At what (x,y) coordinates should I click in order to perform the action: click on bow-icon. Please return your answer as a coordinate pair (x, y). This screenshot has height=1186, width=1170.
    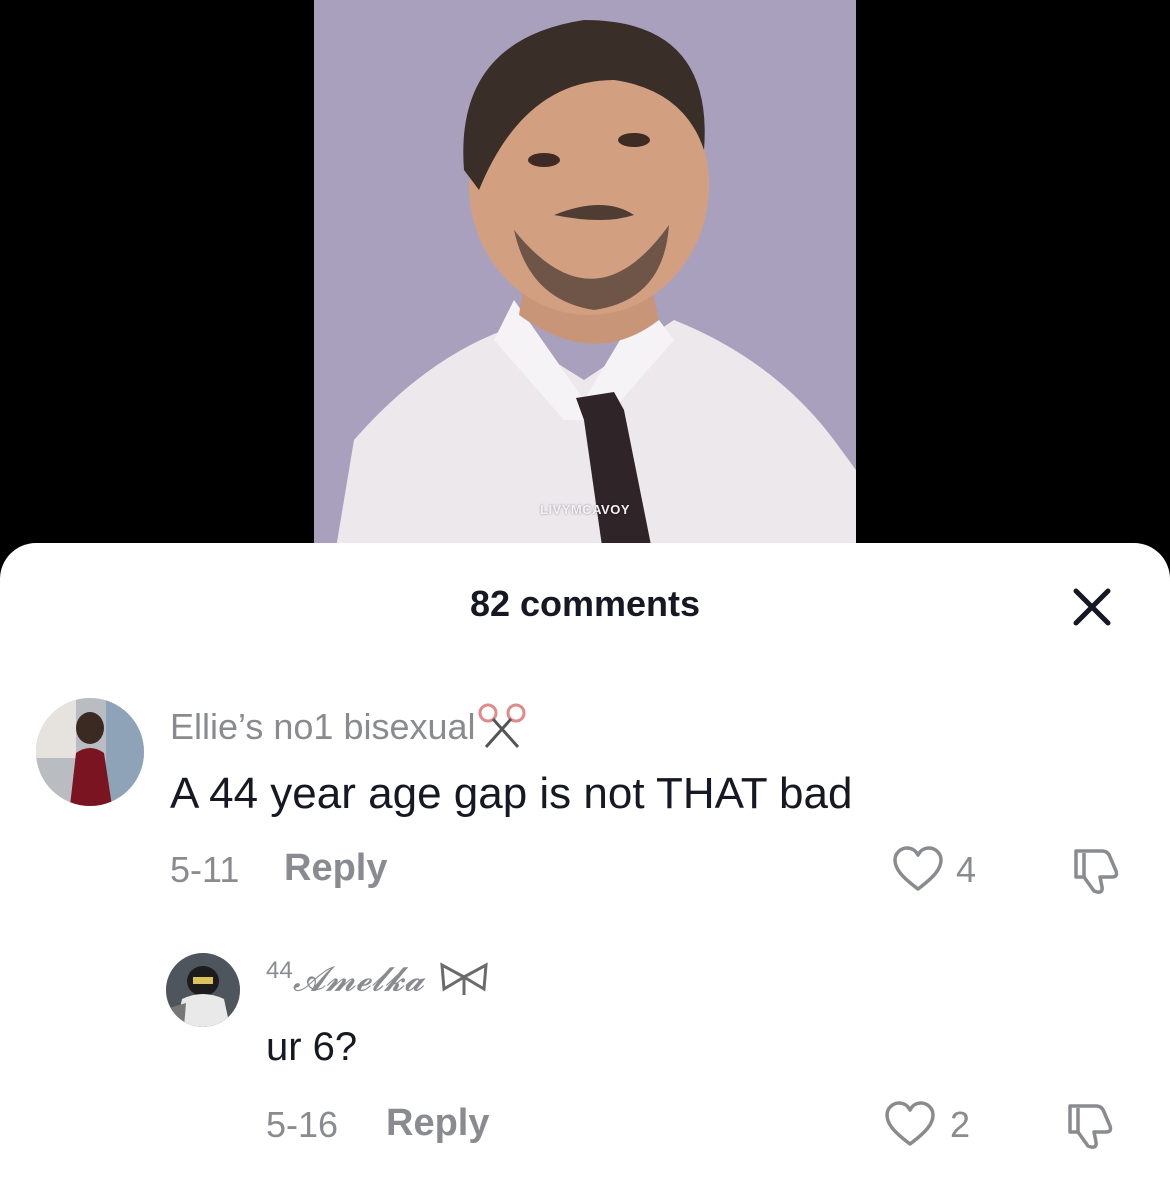
    Looking at the image, I should click on (464, 981).